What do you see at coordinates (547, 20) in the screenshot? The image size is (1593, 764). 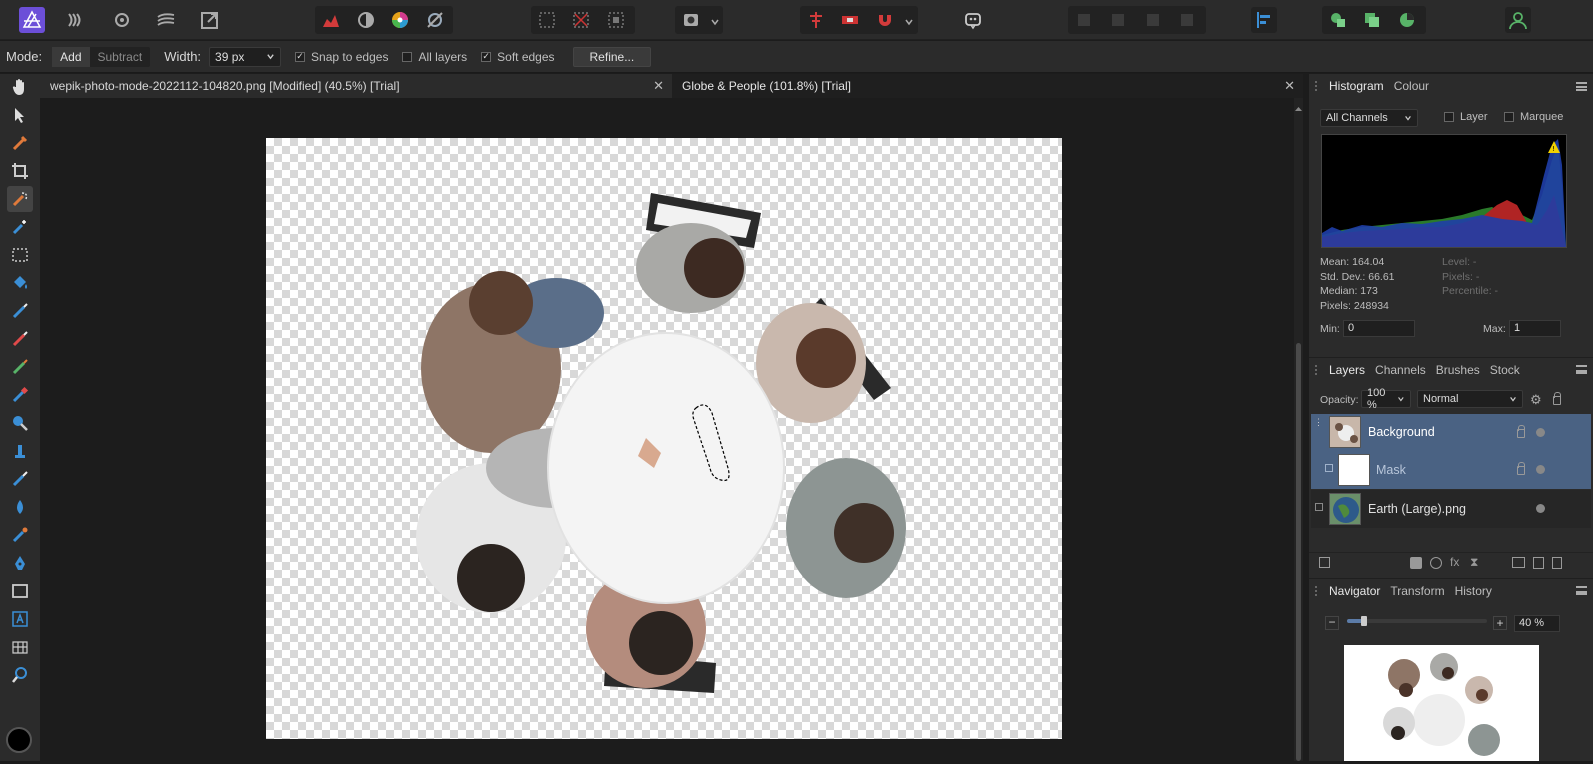 I see `select-all-icon` at bounding box center [547, 20].